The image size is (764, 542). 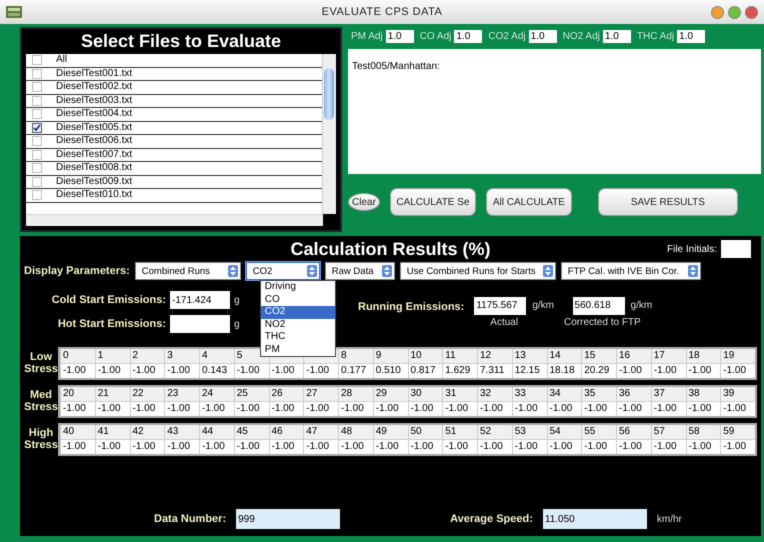 What do you see at coordinates (359, 271) in the screenshot?
I see `dropdown: Raw Data` at bounding box center [359, 271].